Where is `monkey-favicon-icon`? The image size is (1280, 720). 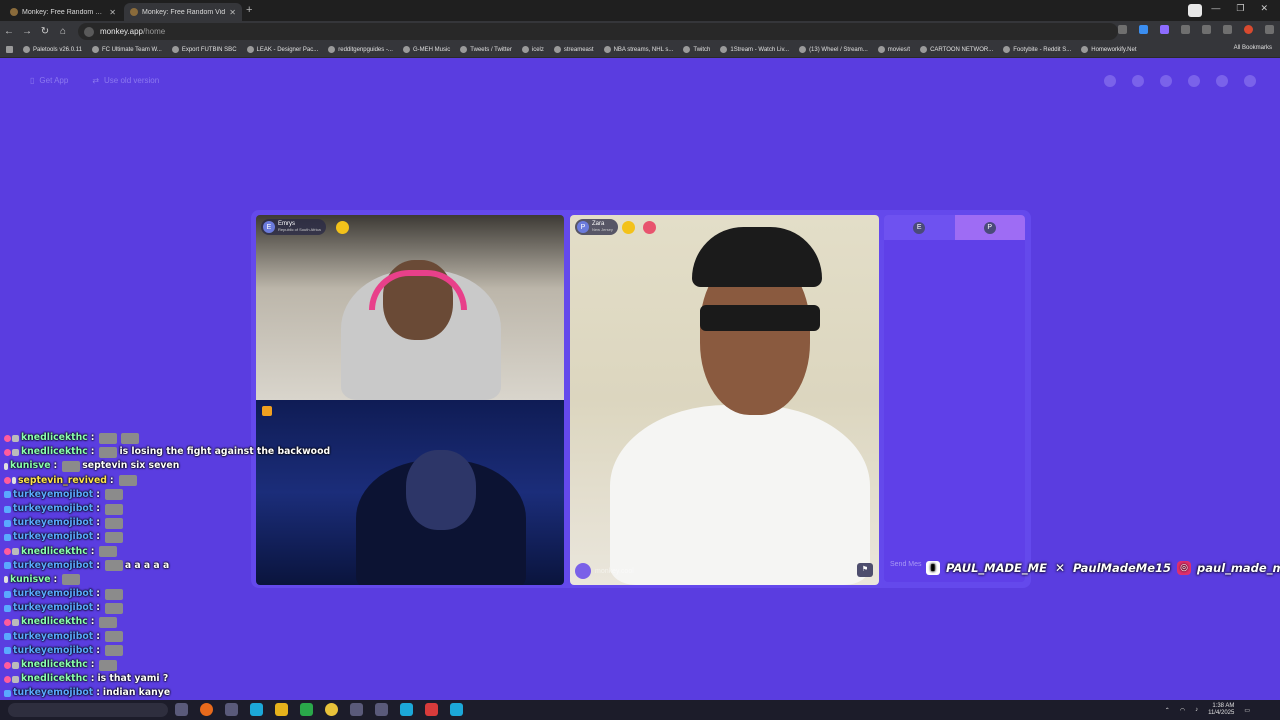 monkey-favicon-icon is located at coordinates (14, 12).